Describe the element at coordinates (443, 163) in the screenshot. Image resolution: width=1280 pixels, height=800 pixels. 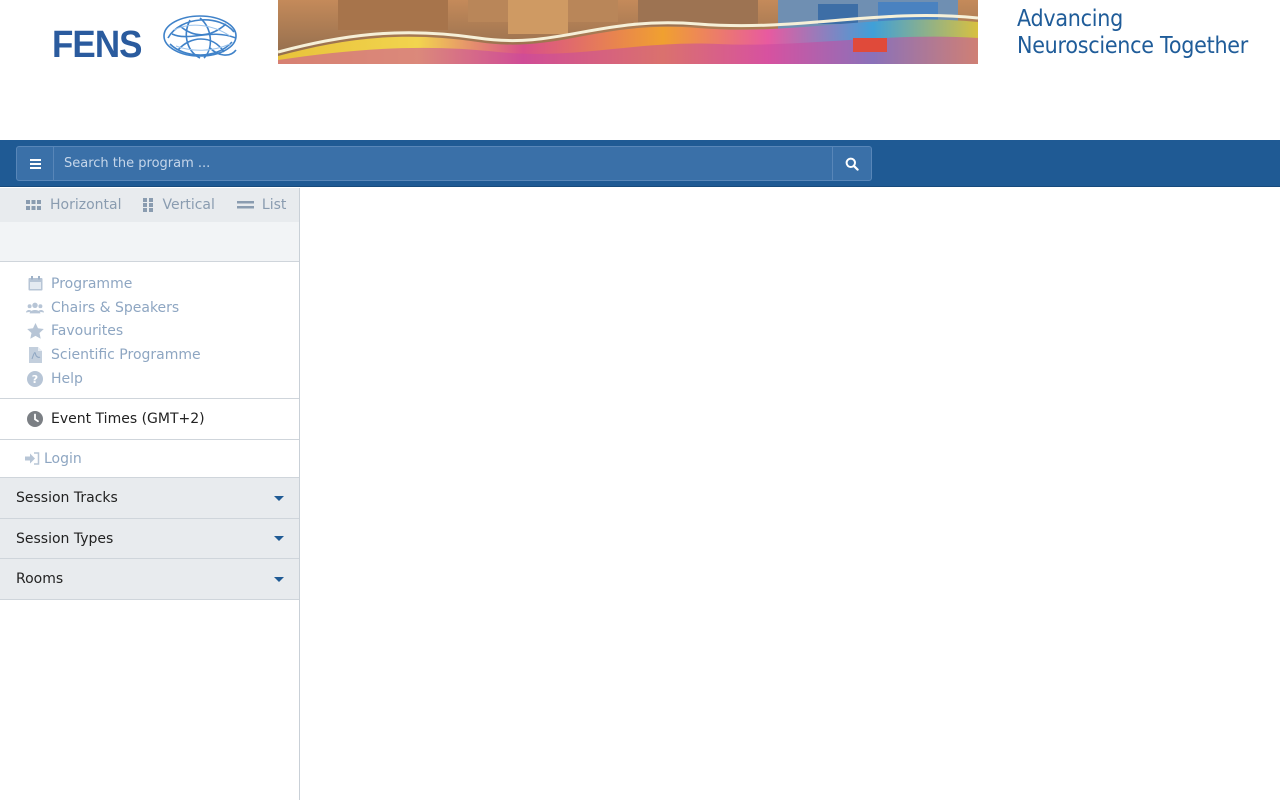
I see `search-input` at that location.